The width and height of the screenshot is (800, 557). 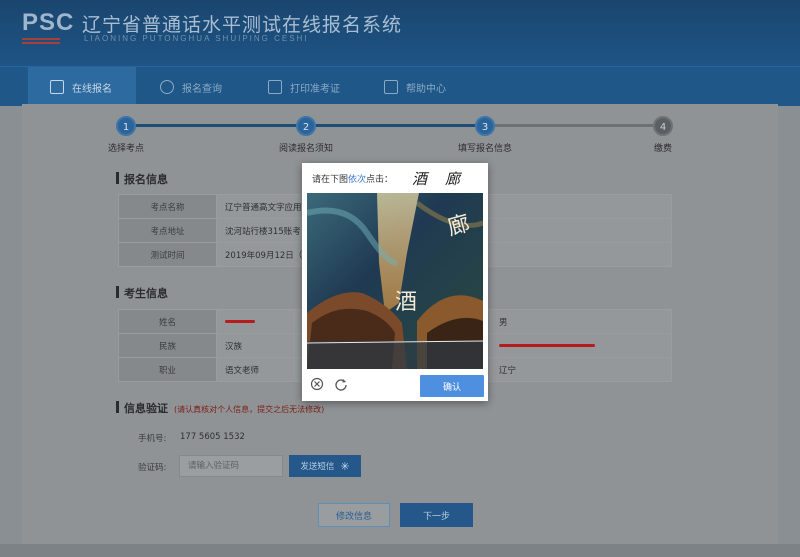 I want to click on progress-line, so click(x=394, y=125).